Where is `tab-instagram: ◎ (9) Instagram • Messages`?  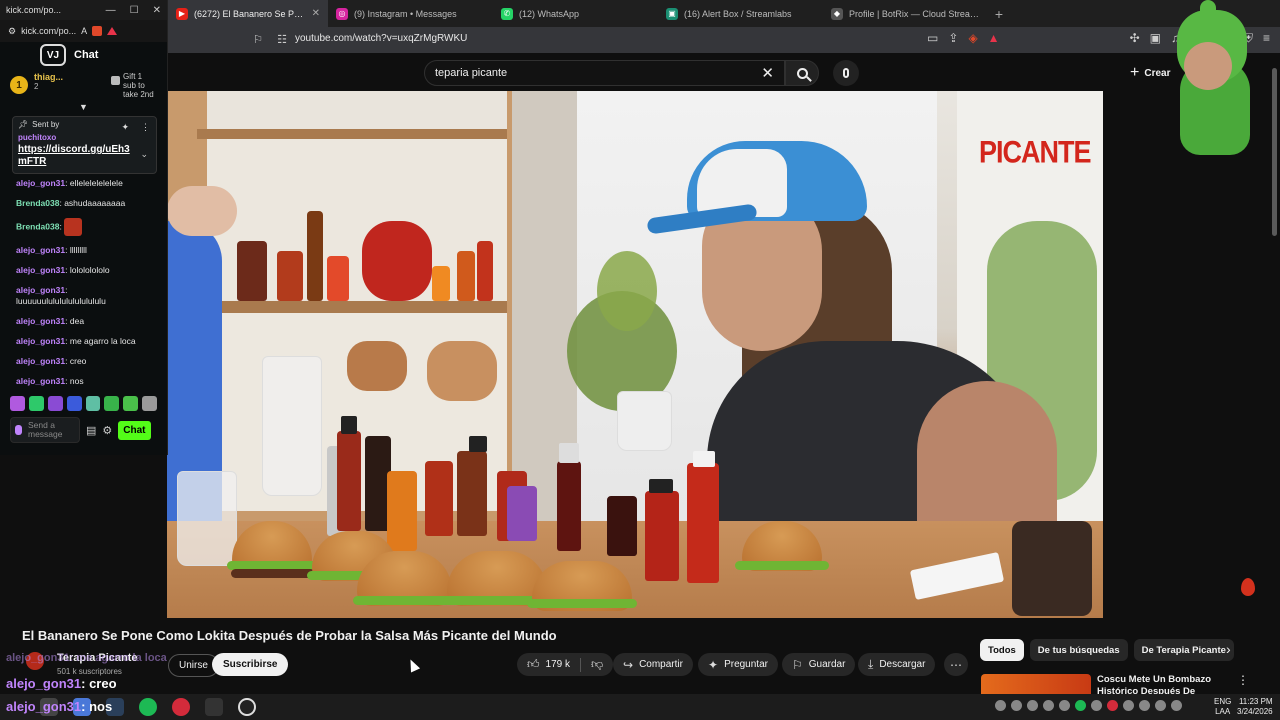
tab-instagram: ◎ (9) Instagram • Messages is located at coordinates (410, 13).